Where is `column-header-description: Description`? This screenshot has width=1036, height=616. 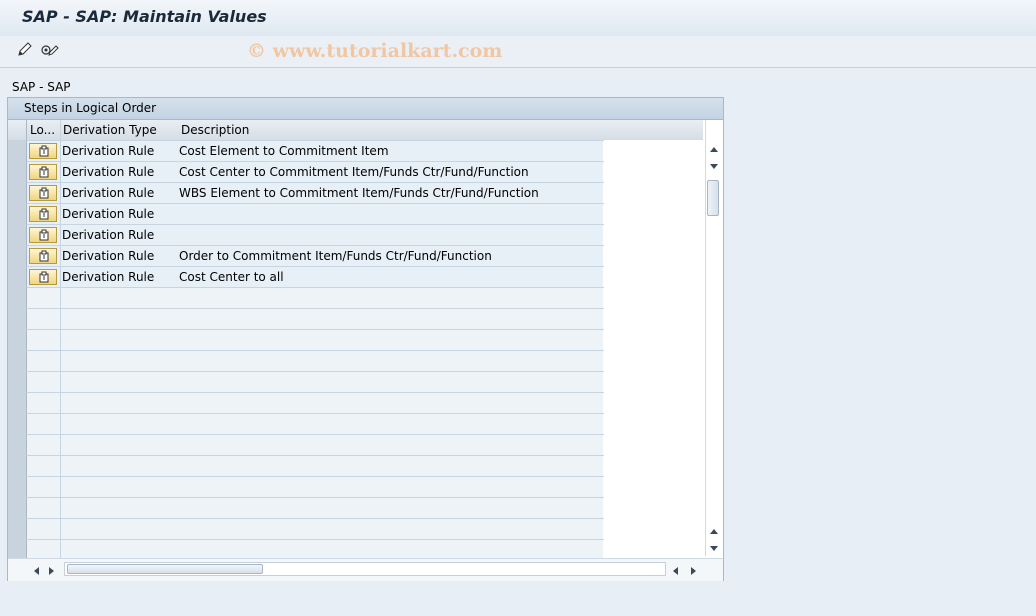 column-header-description: Description is located at coordinates (391, 130).